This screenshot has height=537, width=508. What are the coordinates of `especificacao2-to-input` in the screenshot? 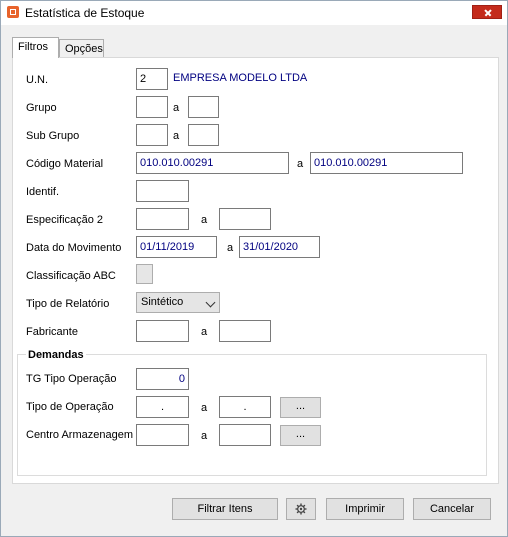 It's located at (245, 219).